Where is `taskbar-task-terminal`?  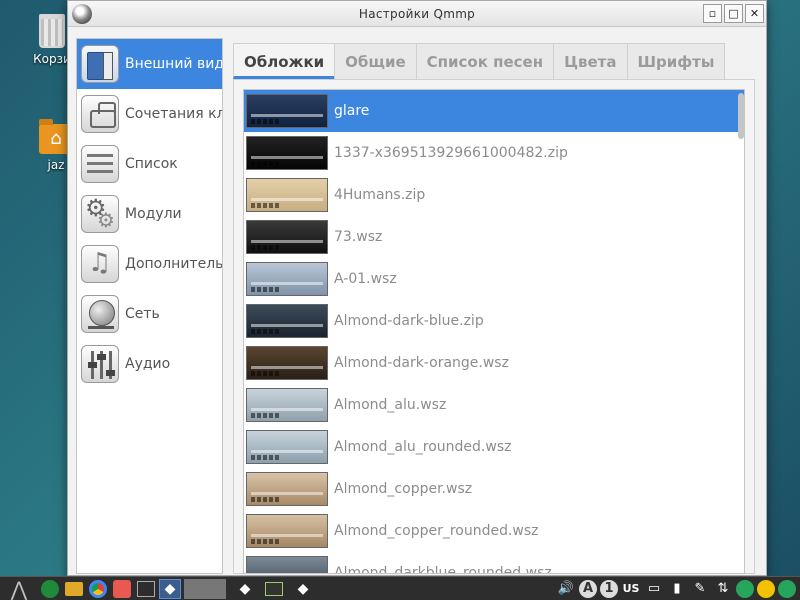 taskbar-task-terminal is located at coordinates (274, 589).